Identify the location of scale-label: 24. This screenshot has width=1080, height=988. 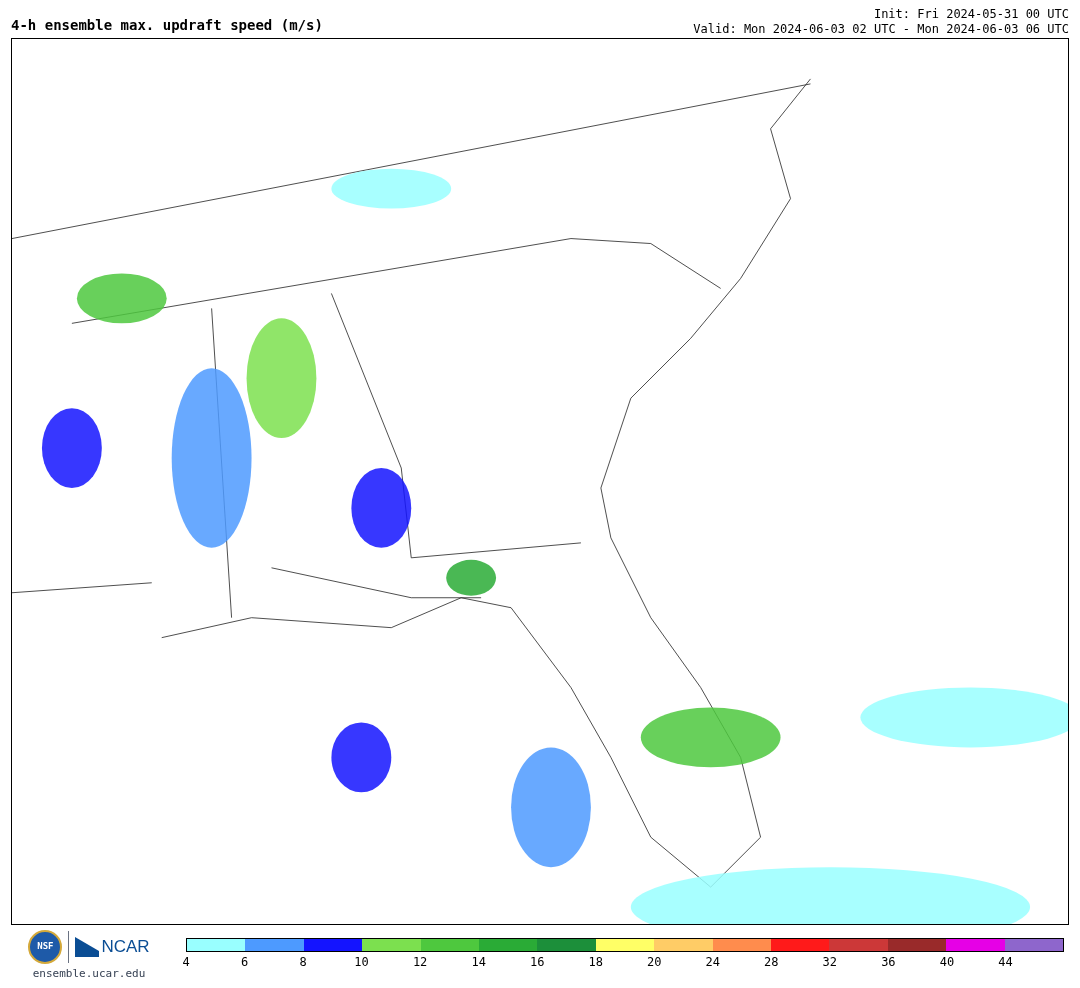
(712, 962).